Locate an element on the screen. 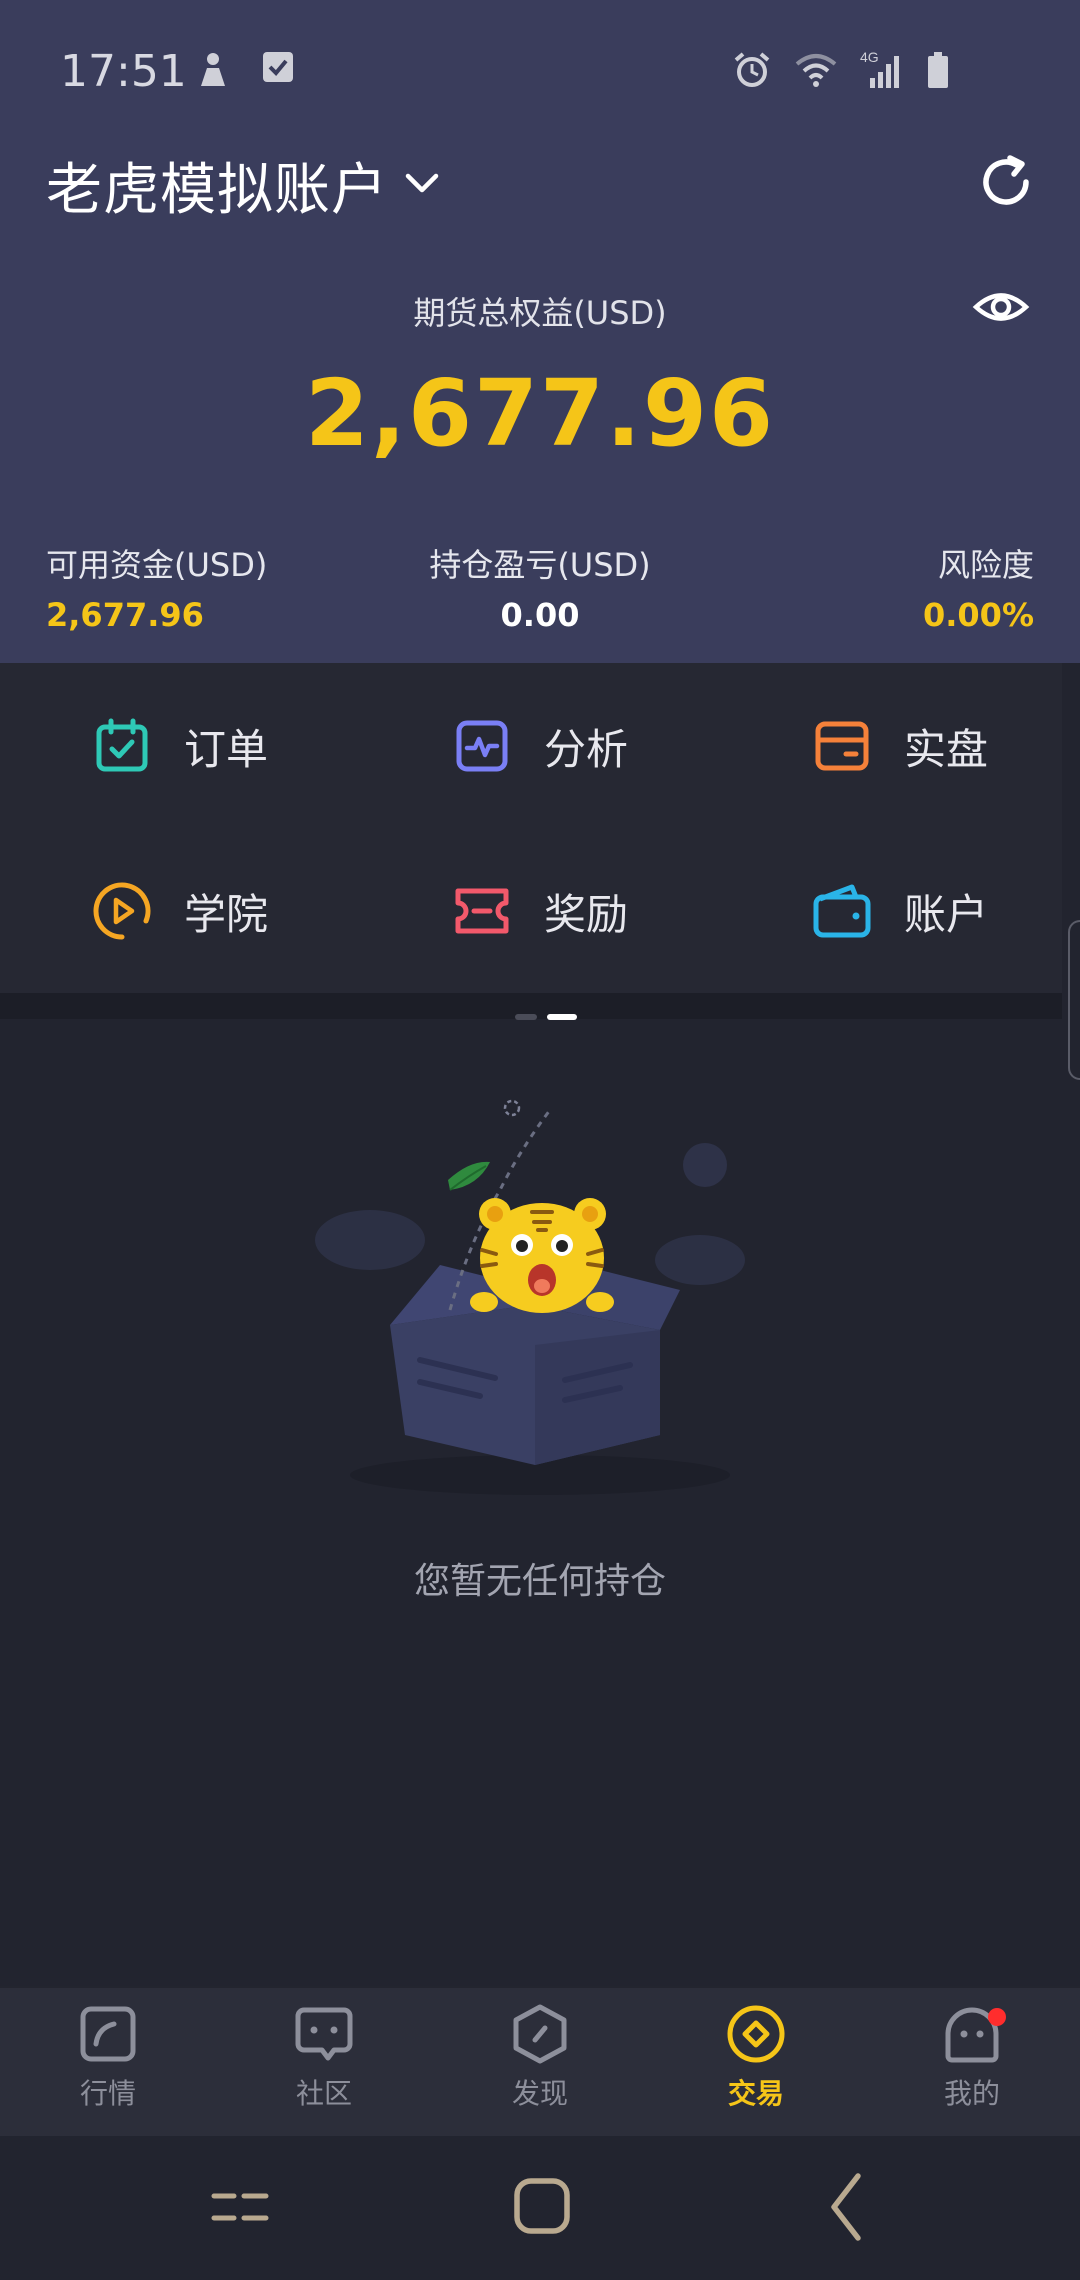  equity-value: 2,677.96 is located at coordinates (540, 413).